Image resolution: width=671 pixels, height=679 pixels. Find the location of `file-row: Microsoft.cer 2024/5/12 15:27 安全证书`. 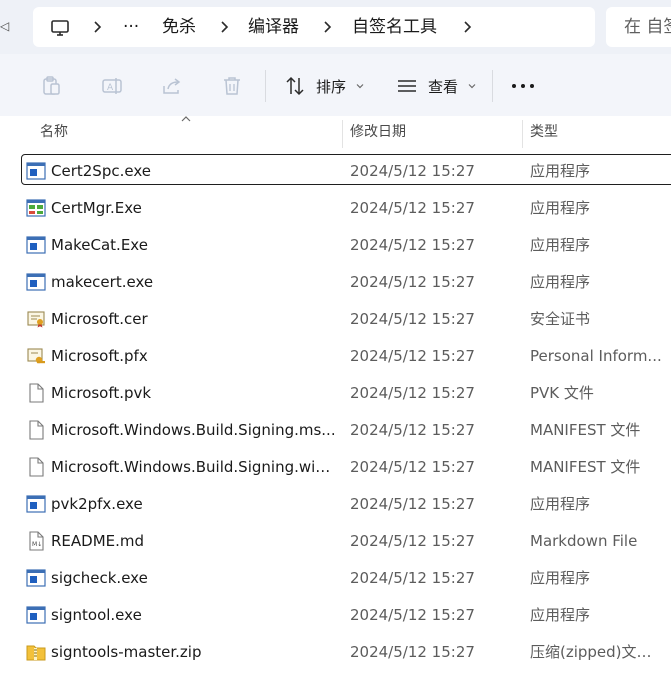

file-row: Microsoft.cer 2024/5/12 15:27 安全证书 is located at coordinates (335, 319).